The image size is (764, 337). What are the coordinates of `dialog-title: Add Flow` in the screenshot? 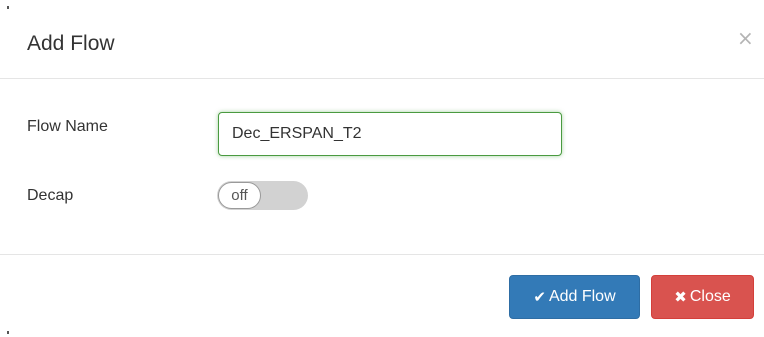 It's located at (71, 43).